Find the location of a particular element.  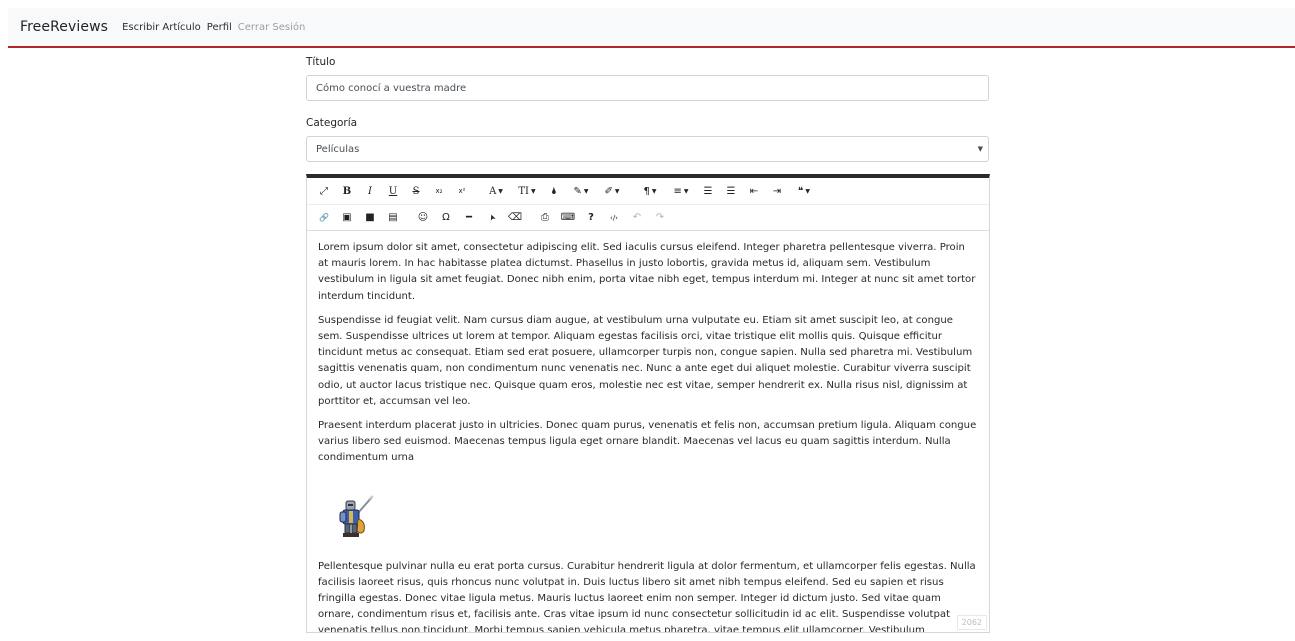

print-icon: ⎙ is located at coordinates (545, 217).